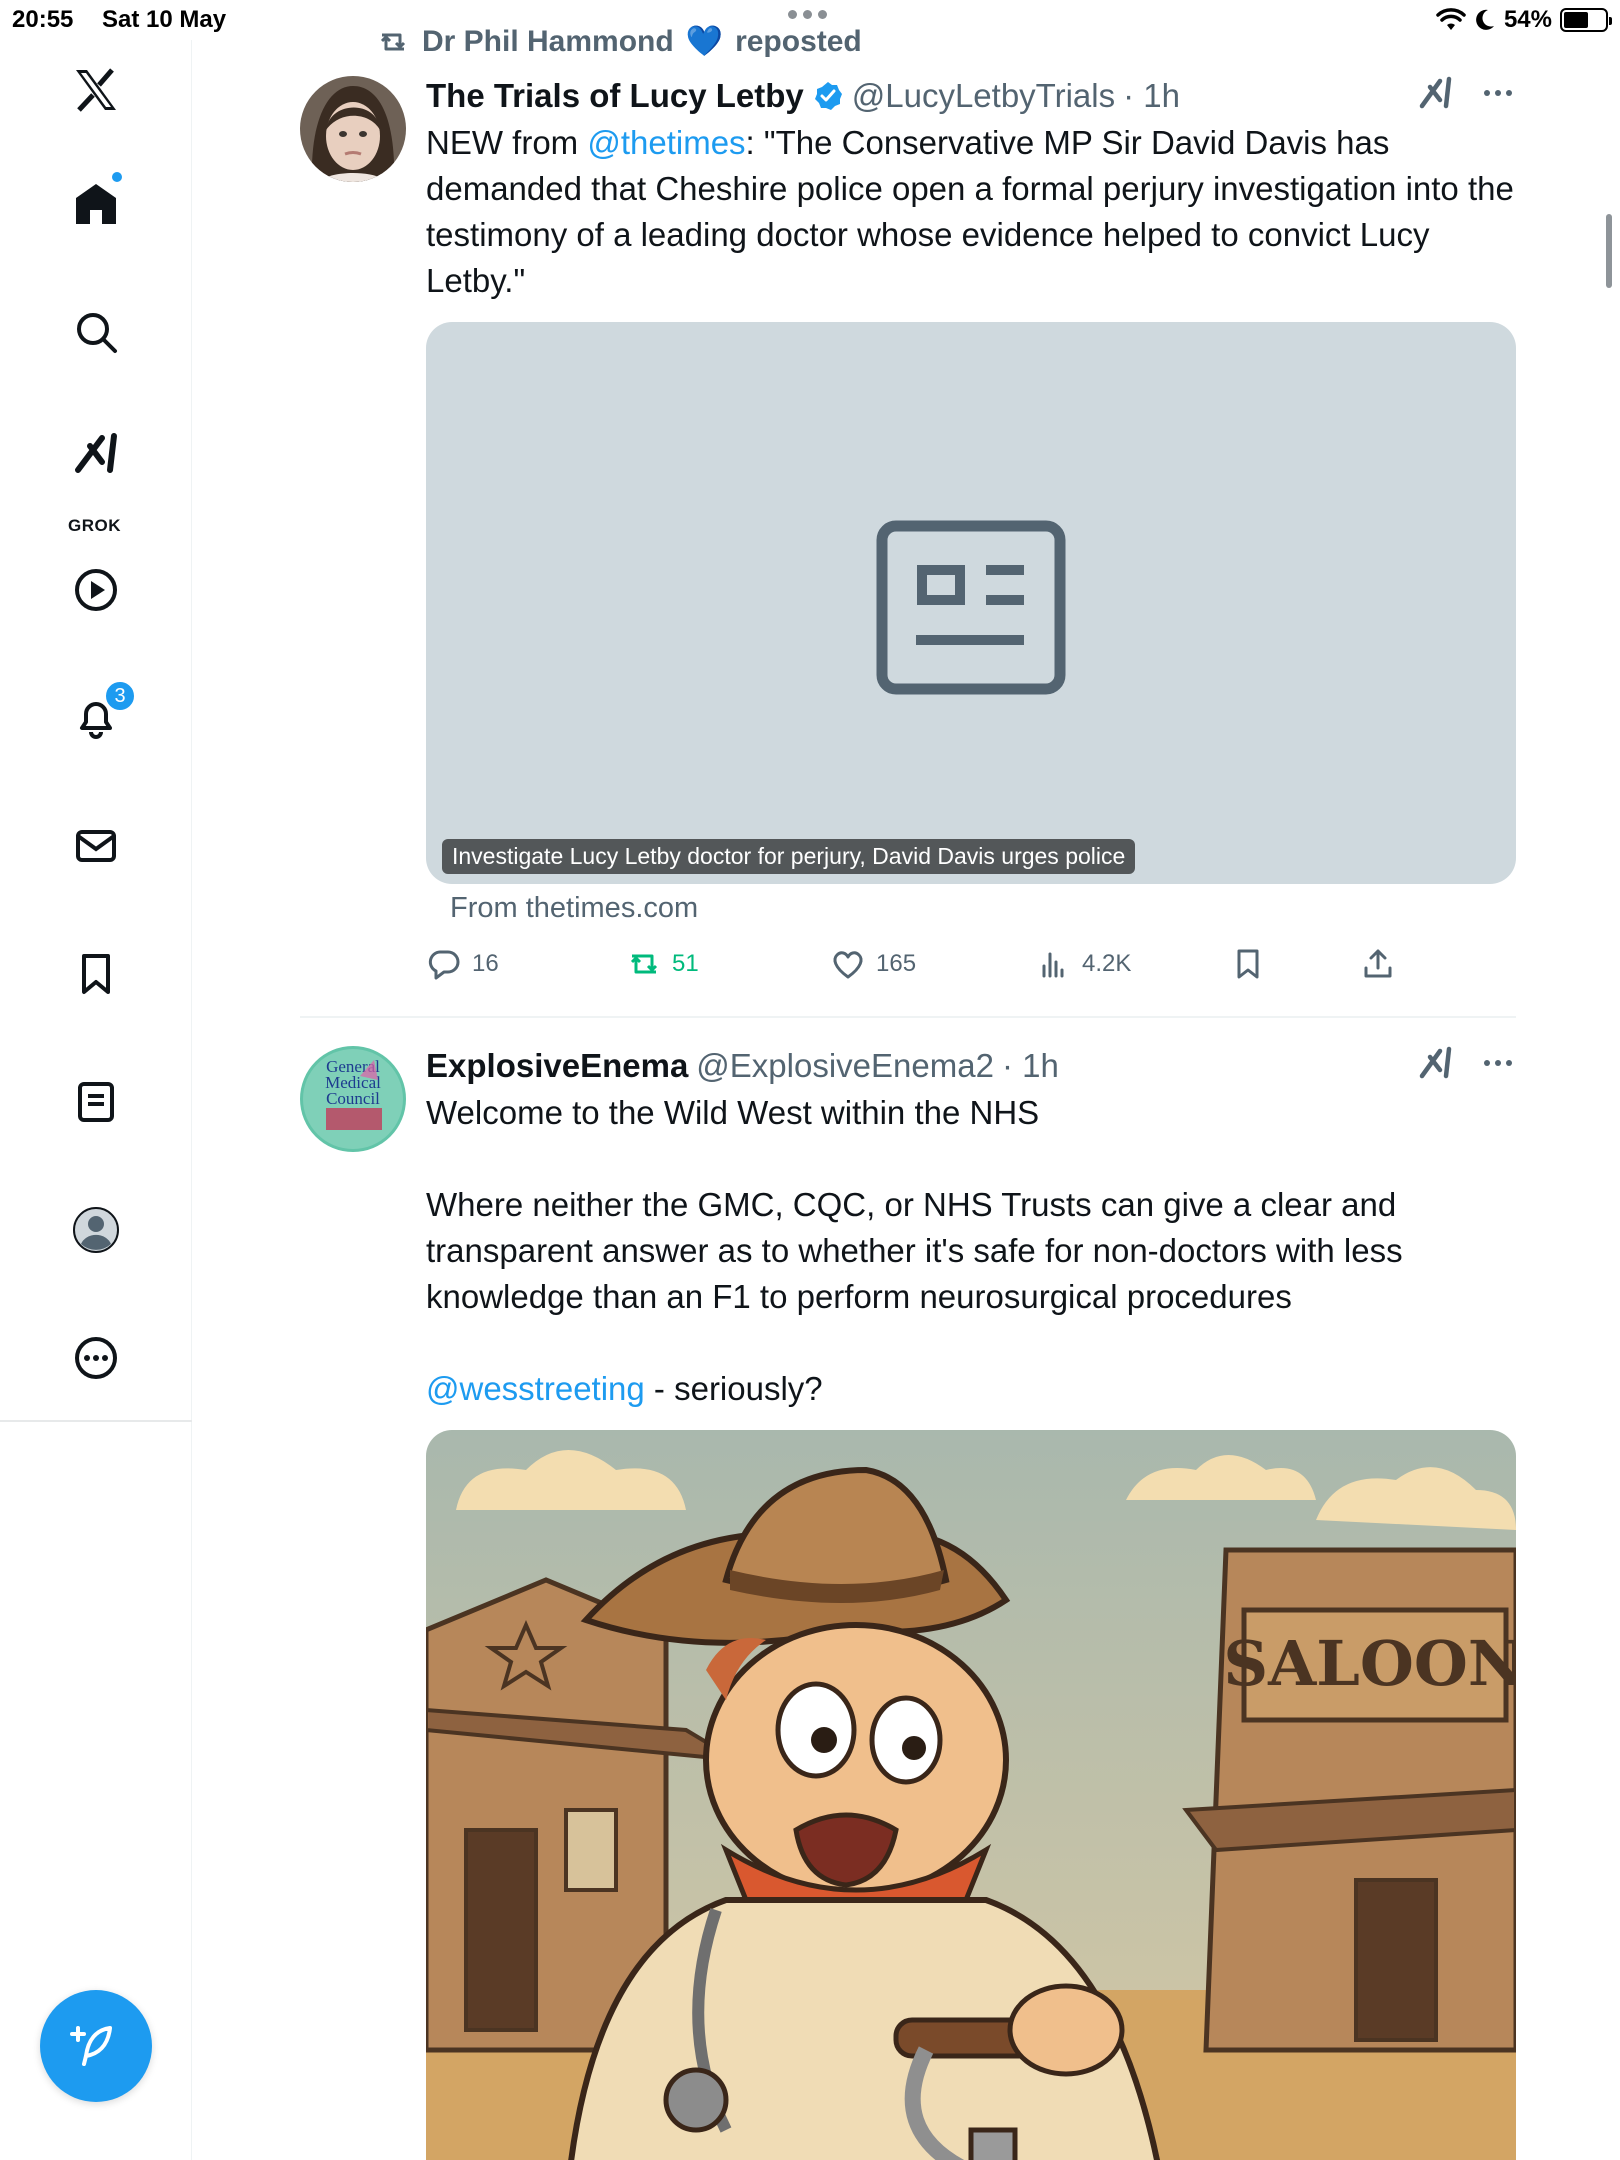 This screenshot has height=2160, width=1620. What do you see at coordinates (353, 129) in the screenshot?
I see `avatar` at bounding box center [353, 129].